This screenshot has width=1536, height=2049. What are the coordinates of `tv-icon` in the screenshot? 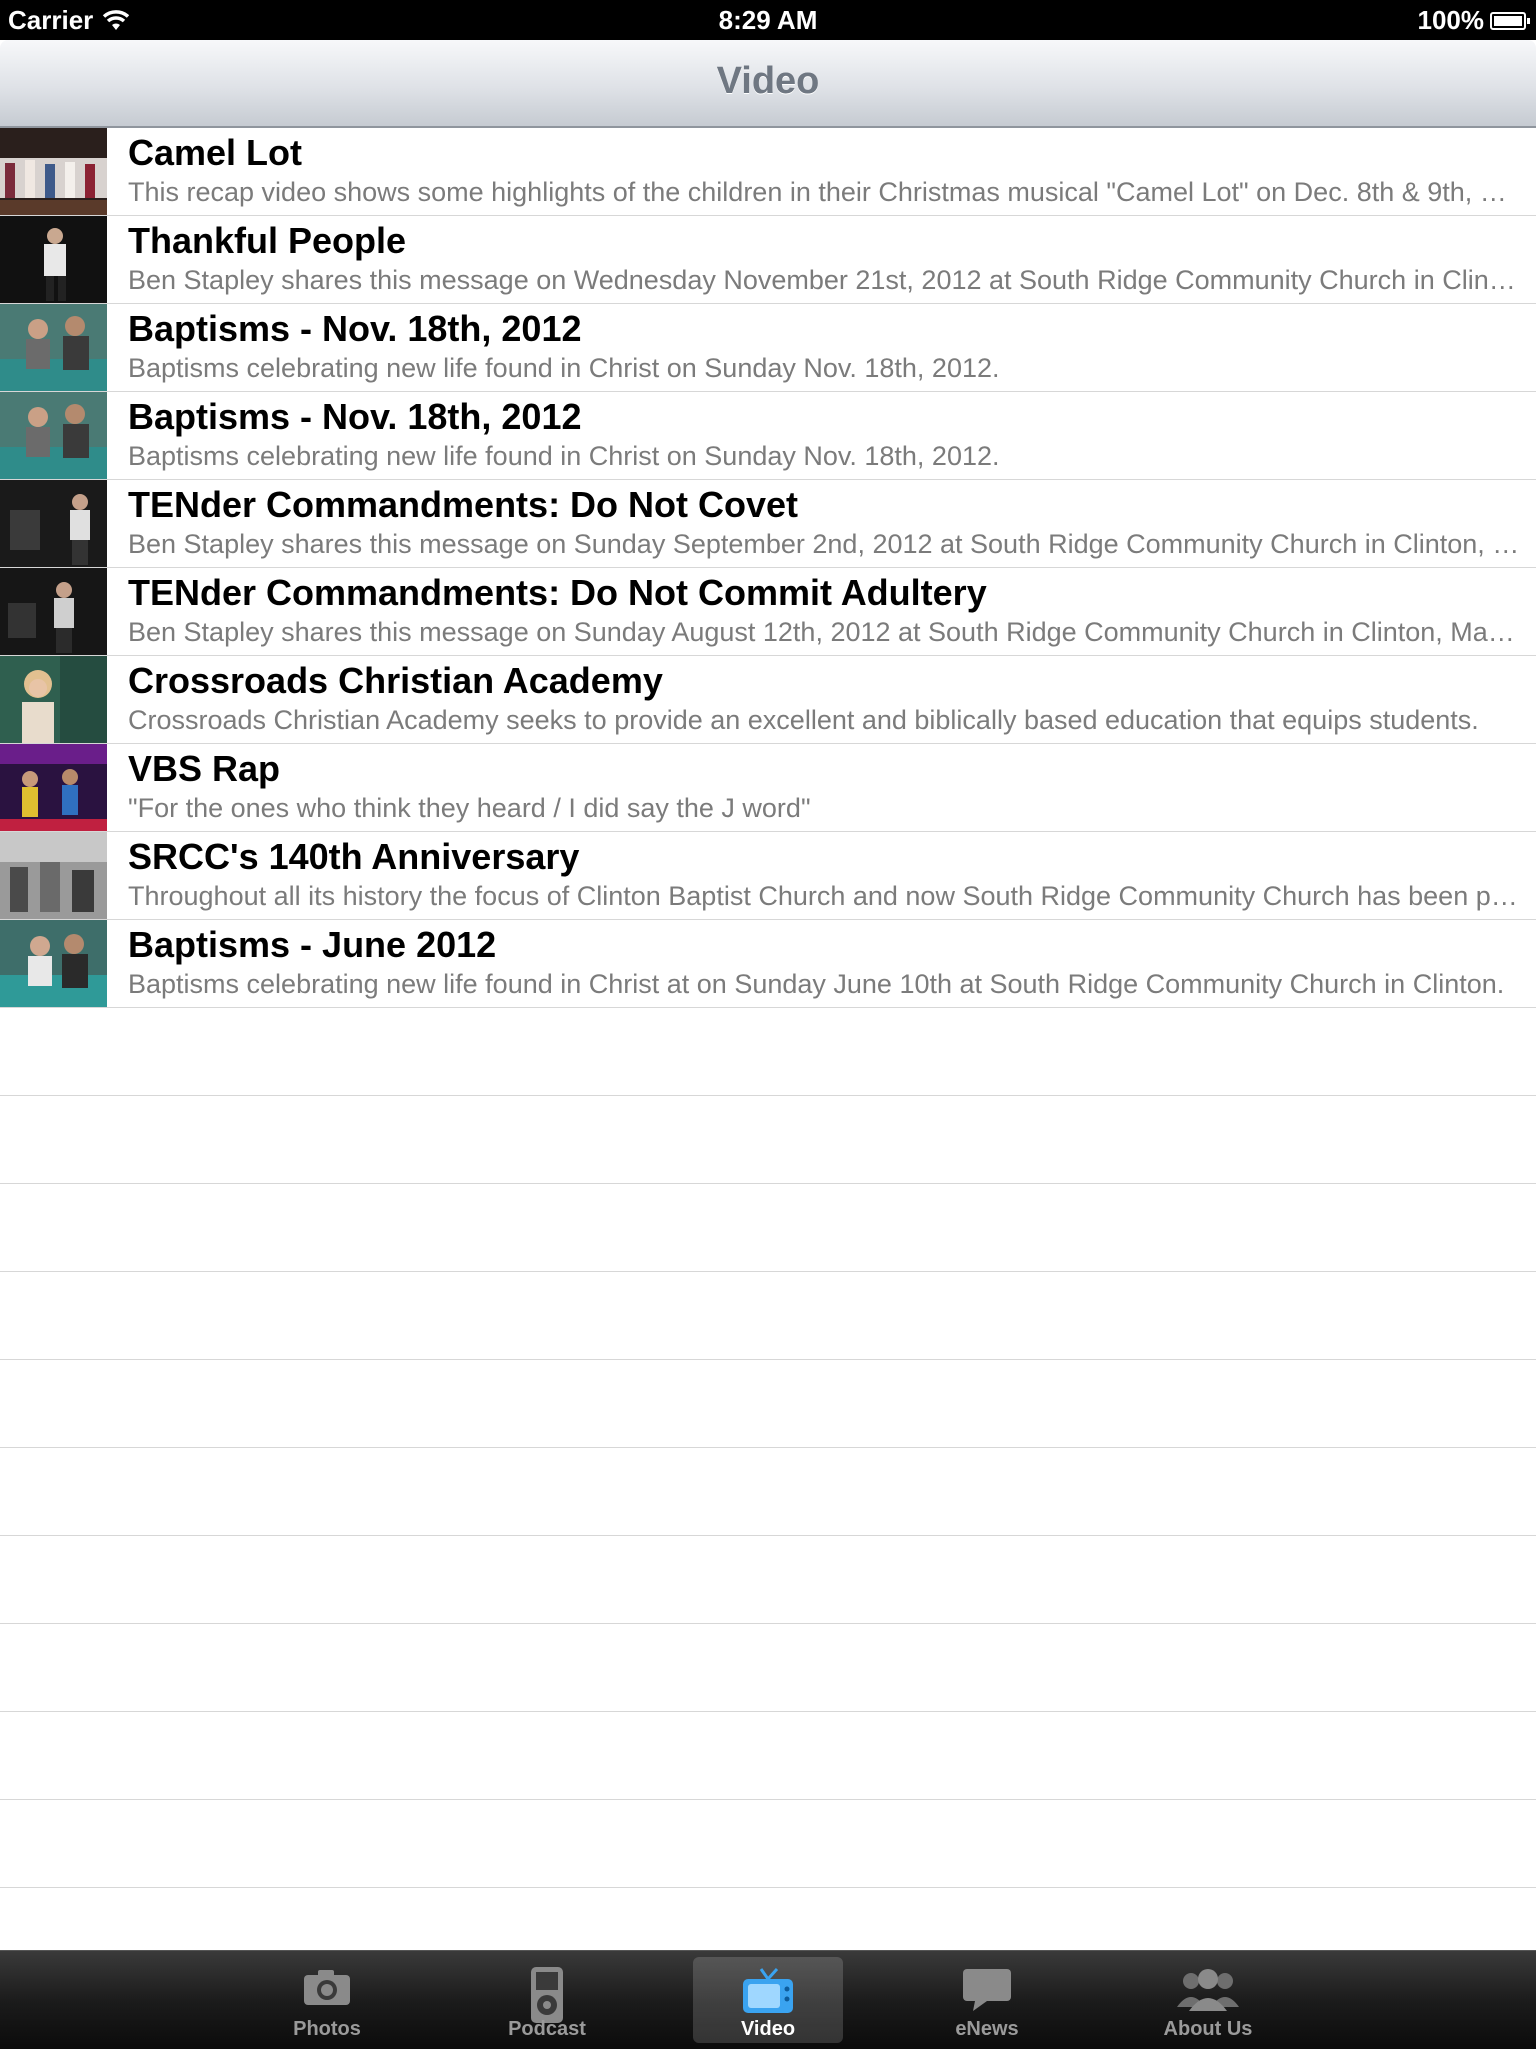 It's located at (768, 1990).